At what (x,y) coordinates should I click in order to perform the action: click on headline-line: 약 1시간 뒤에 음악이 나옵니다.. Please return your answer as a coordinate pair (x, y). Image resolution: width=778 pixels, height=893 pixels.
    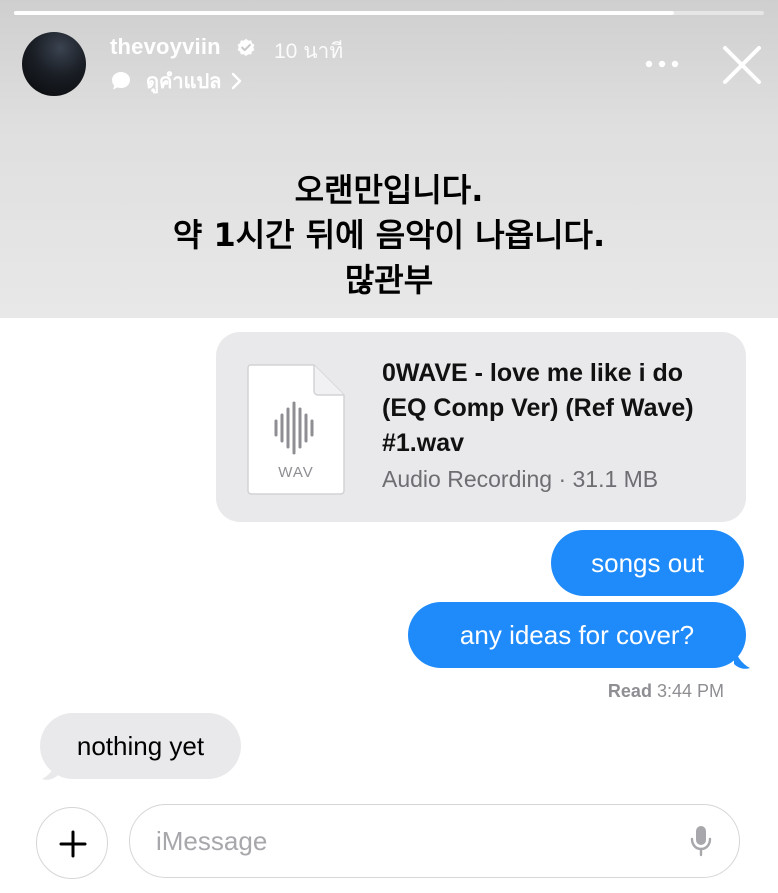
    Looking at the image, I should click on (389, 235).